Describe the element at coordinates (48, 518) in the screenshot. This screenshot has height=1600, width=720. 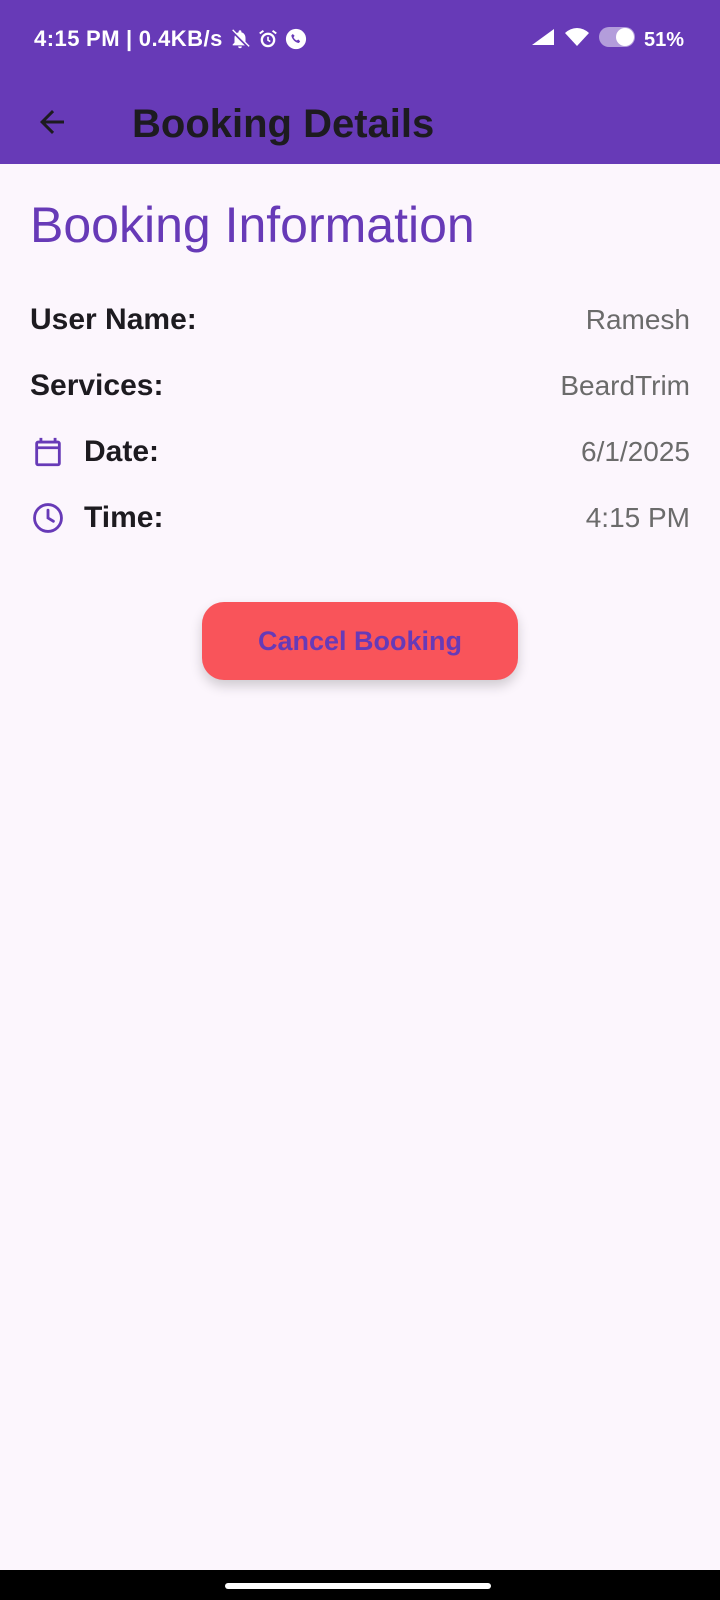
I see `clock-icon` at that location.